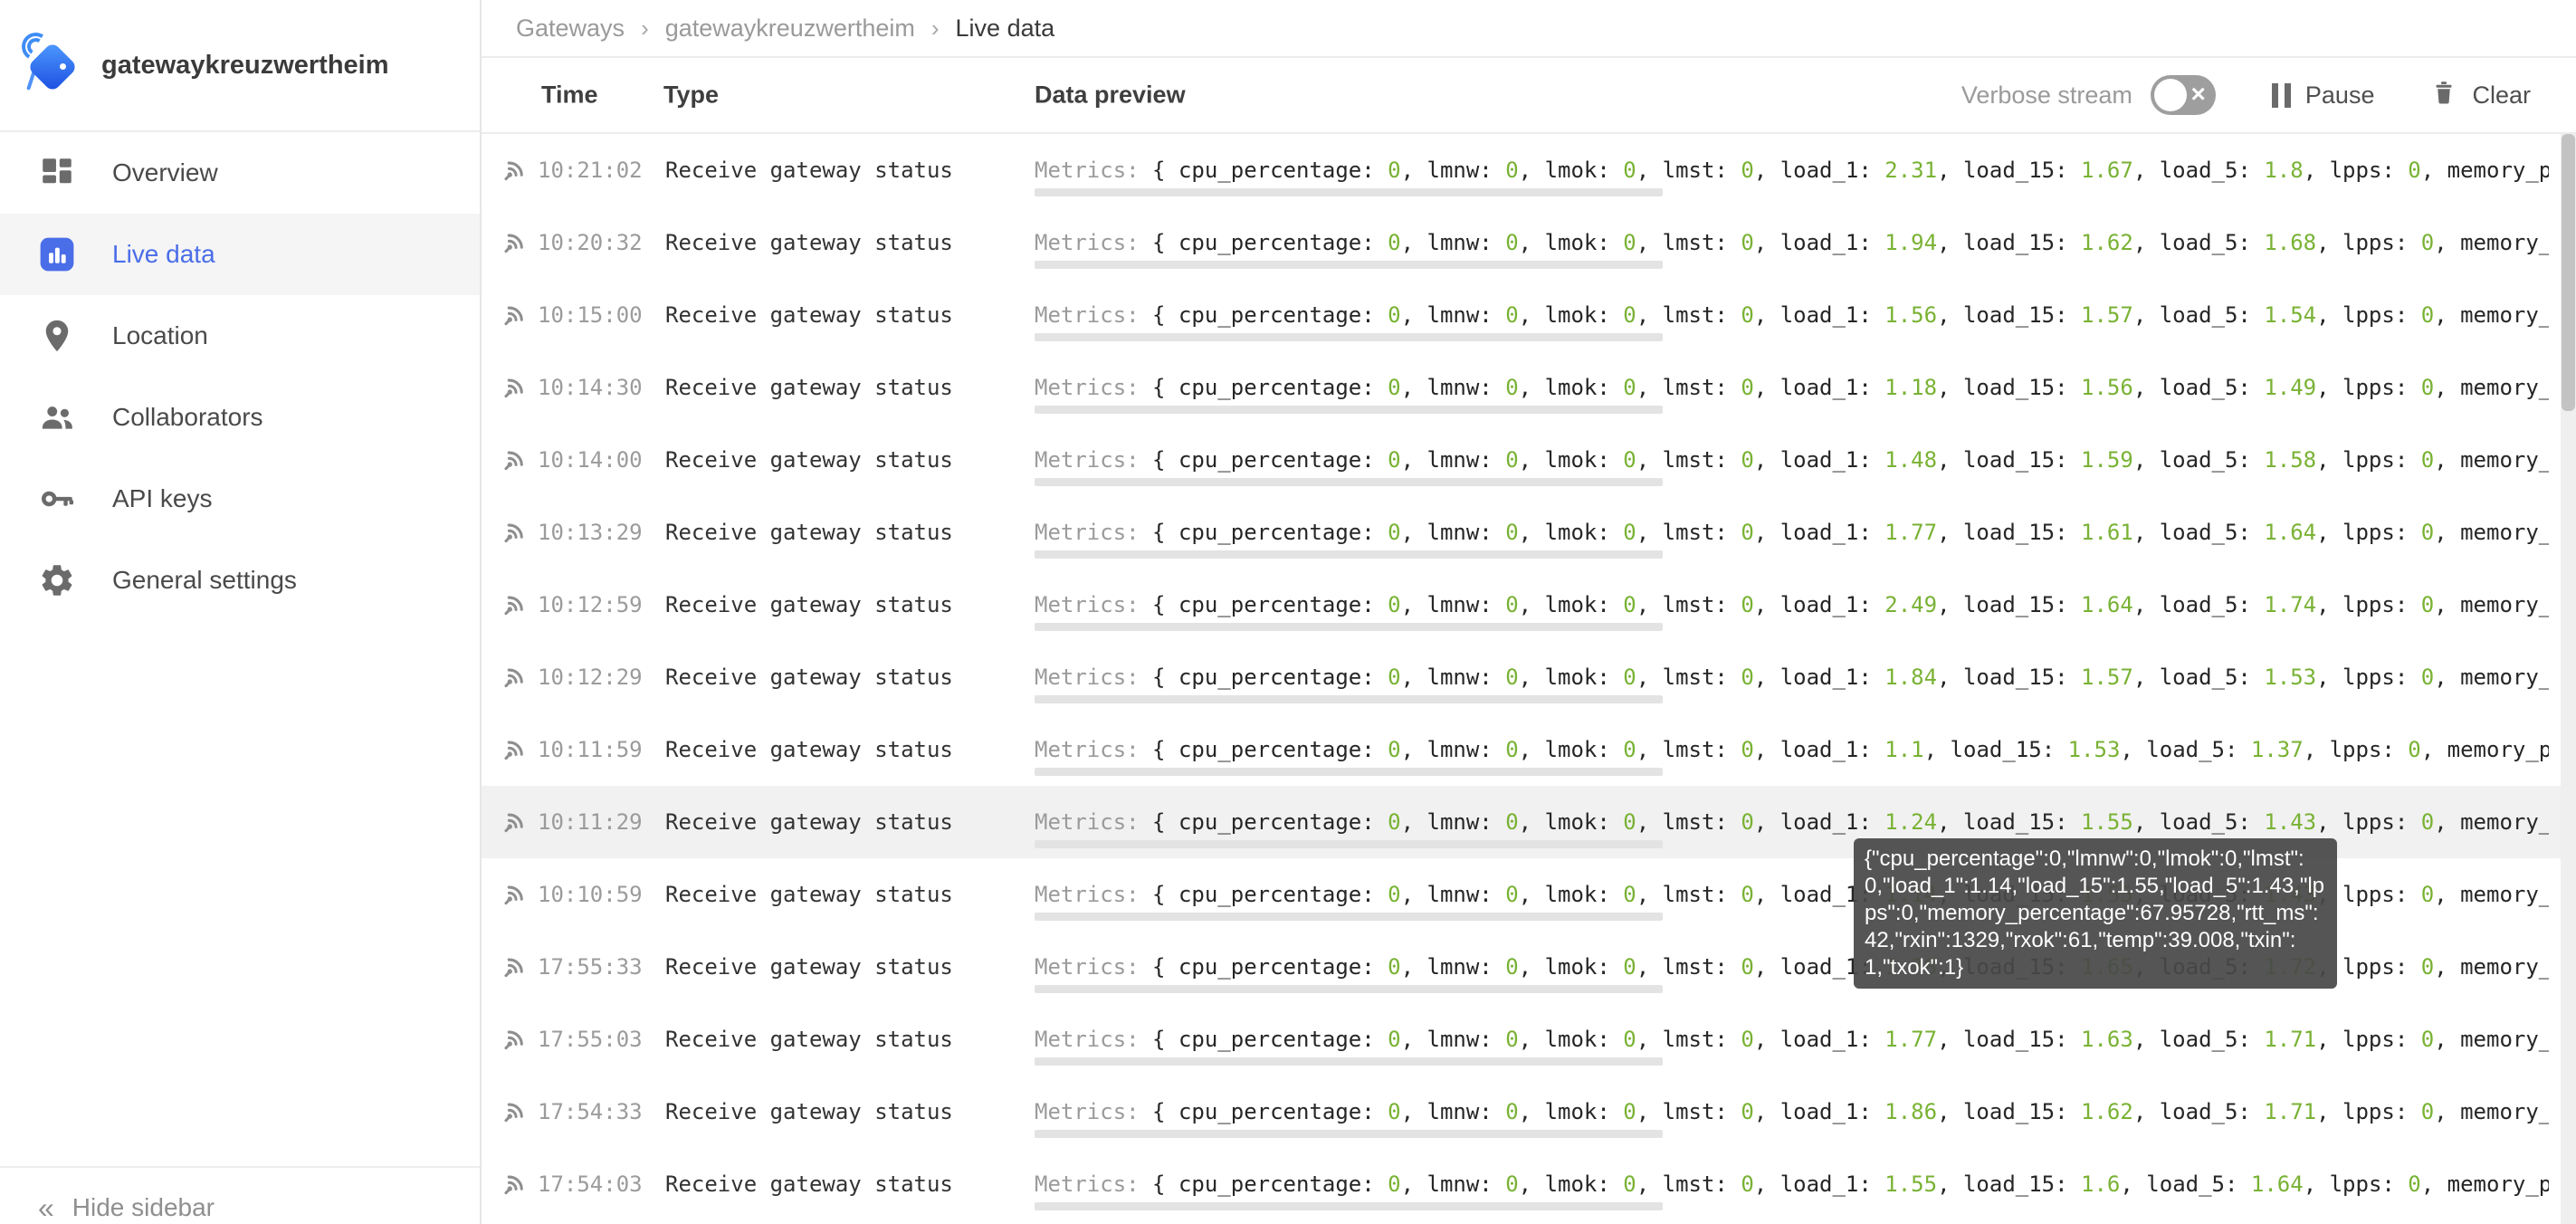 The image size is (2576, 1224). What do you see at coordinates (590, 1039) in the screenshot?
I see `event-time: 17:55:03` at bounding box center [590, 1039].